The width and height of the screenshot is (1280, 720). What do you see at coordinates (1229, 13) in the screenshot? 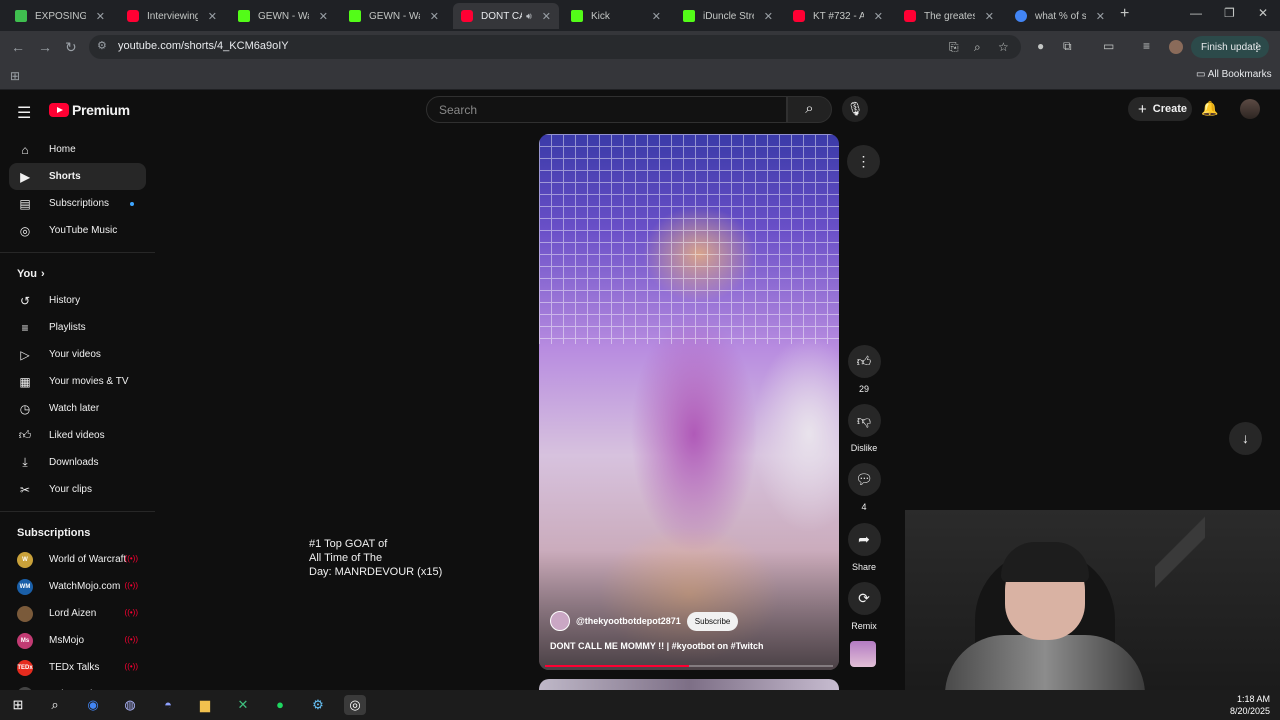
I see `restore-icon: ❐` at bounding box center [1229, 13].